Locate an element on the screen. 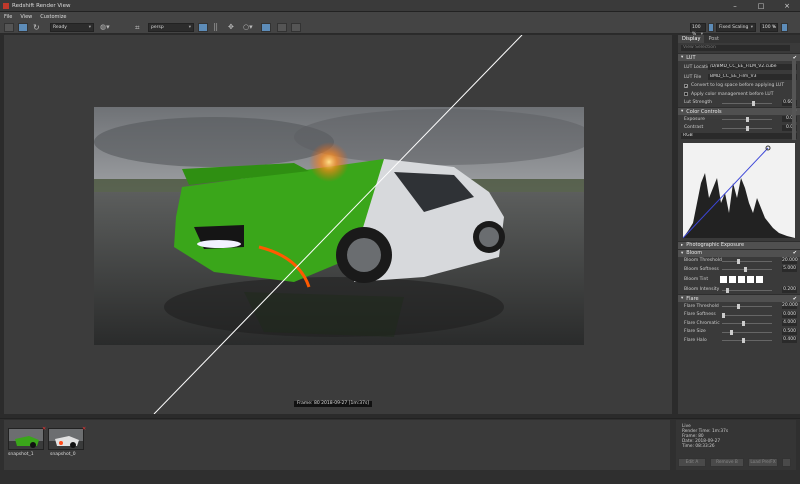 This screenshot has height=484, width=800. menu-bar: File View Customize is located at coordinates (400, 16).